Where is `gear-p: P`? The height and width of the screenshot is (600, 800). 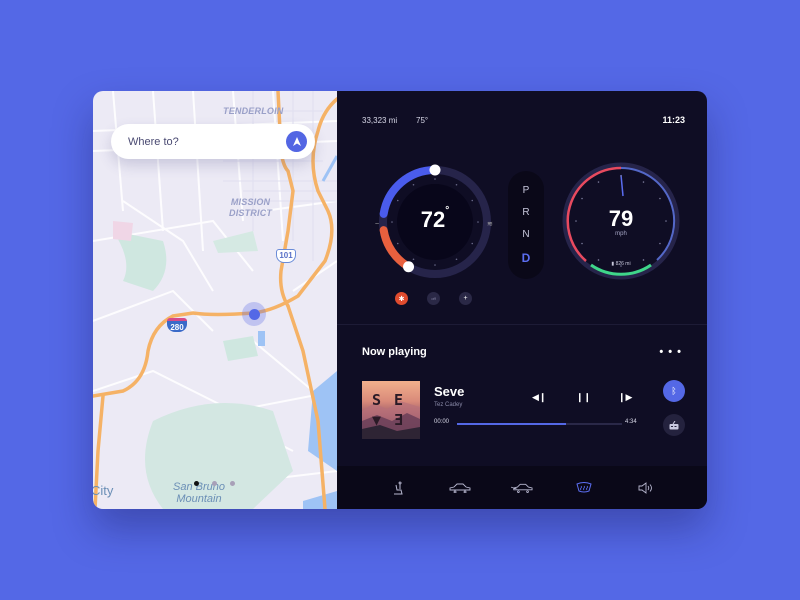 gear-p: P is located at coordinates (526, 190).